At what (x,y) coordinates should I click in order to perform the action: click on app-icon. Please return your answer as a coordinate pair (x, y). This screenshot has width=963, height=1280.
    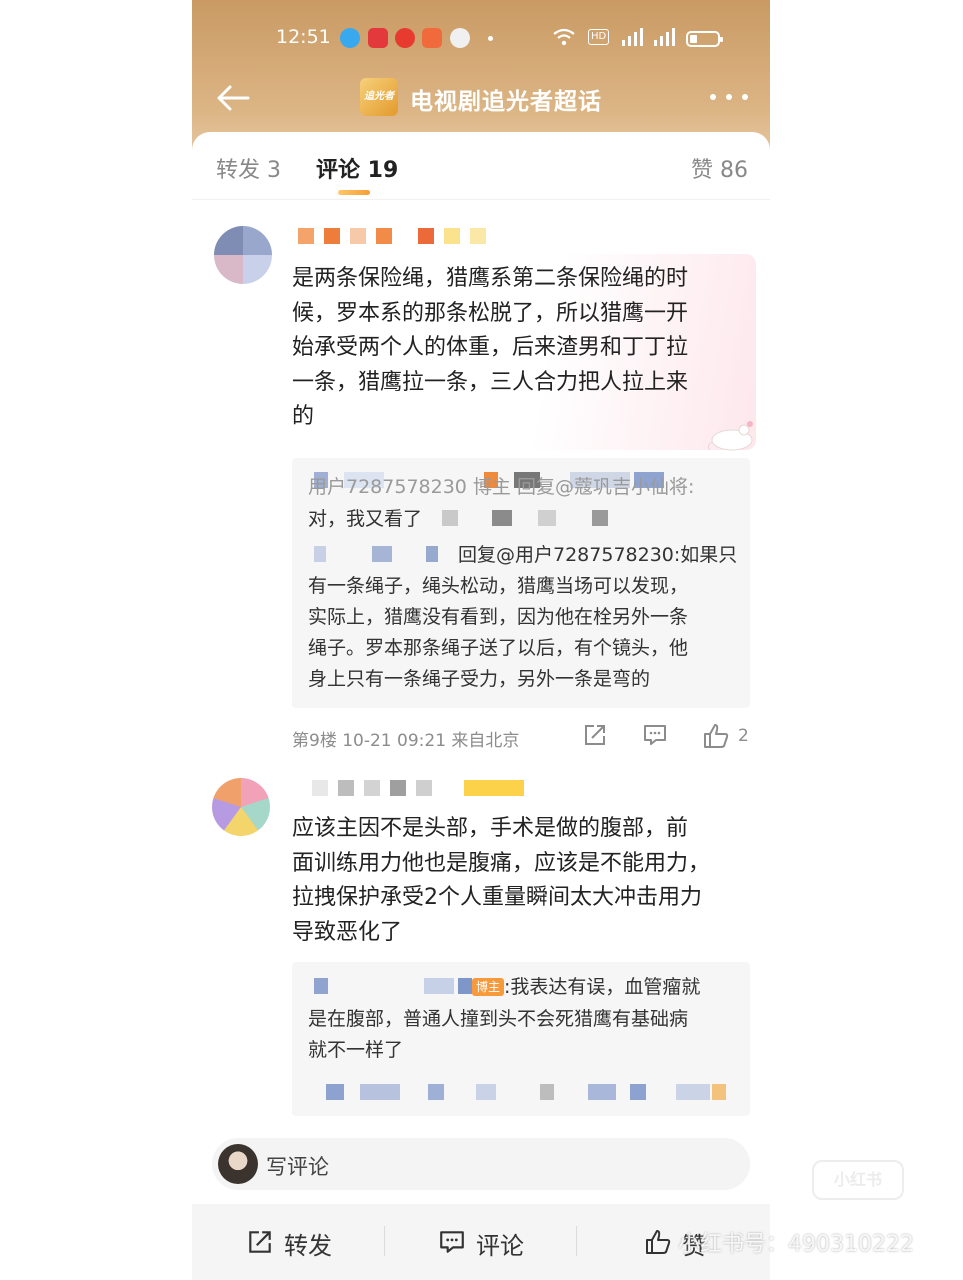
    Looking at the image, I should click on (378, 38).